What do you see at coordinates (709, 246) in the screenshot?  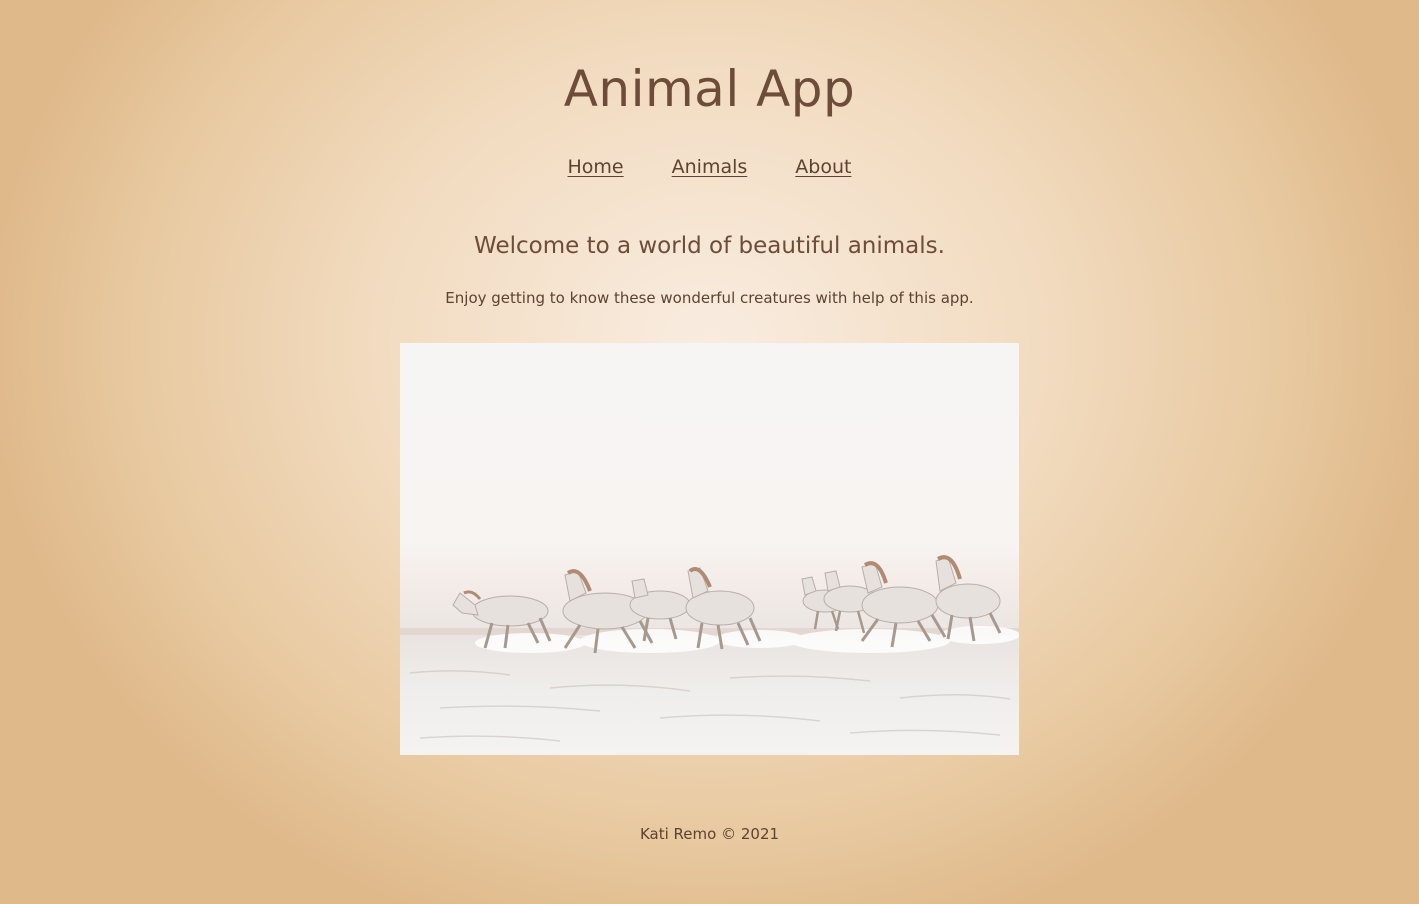 I see `welcome-heading: Welcome to a world of beautiful animals.` at bounding box center [709, 246].